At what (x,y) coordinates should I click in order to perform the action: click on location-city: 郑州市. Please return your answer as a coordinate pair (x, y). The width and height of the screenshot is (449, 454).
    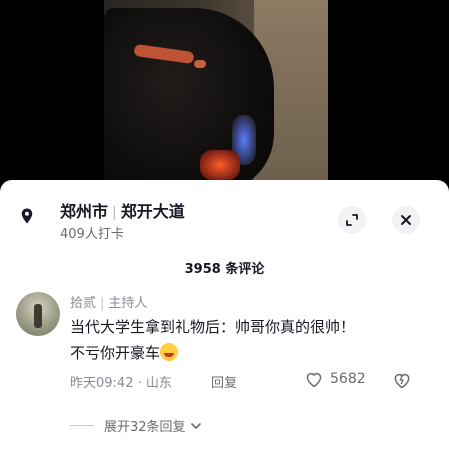
    Looking at the image, I should click on (84, 211).